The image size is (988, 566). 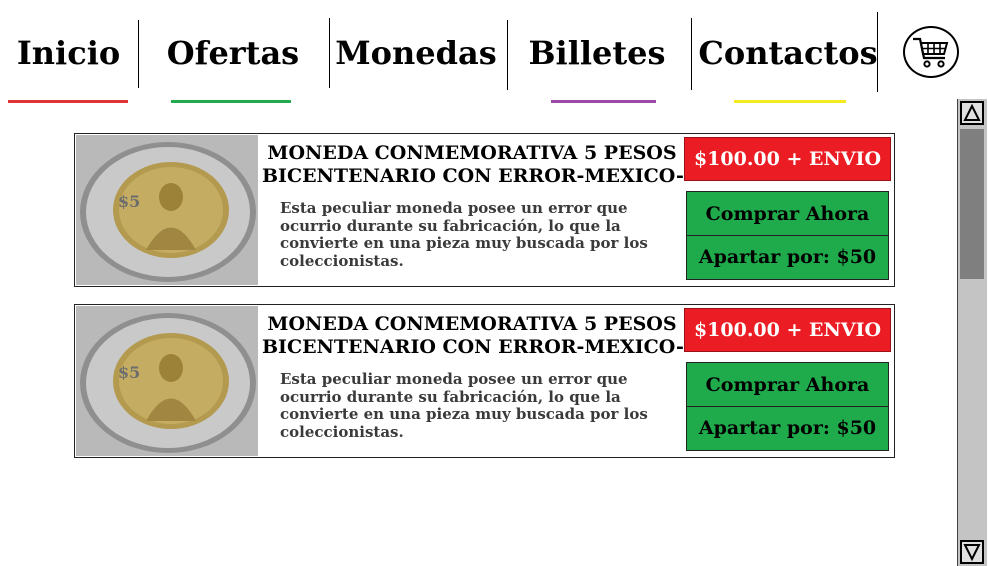 I want to click on nav-item-contactos: Contactos, so click(x=788, y=54).